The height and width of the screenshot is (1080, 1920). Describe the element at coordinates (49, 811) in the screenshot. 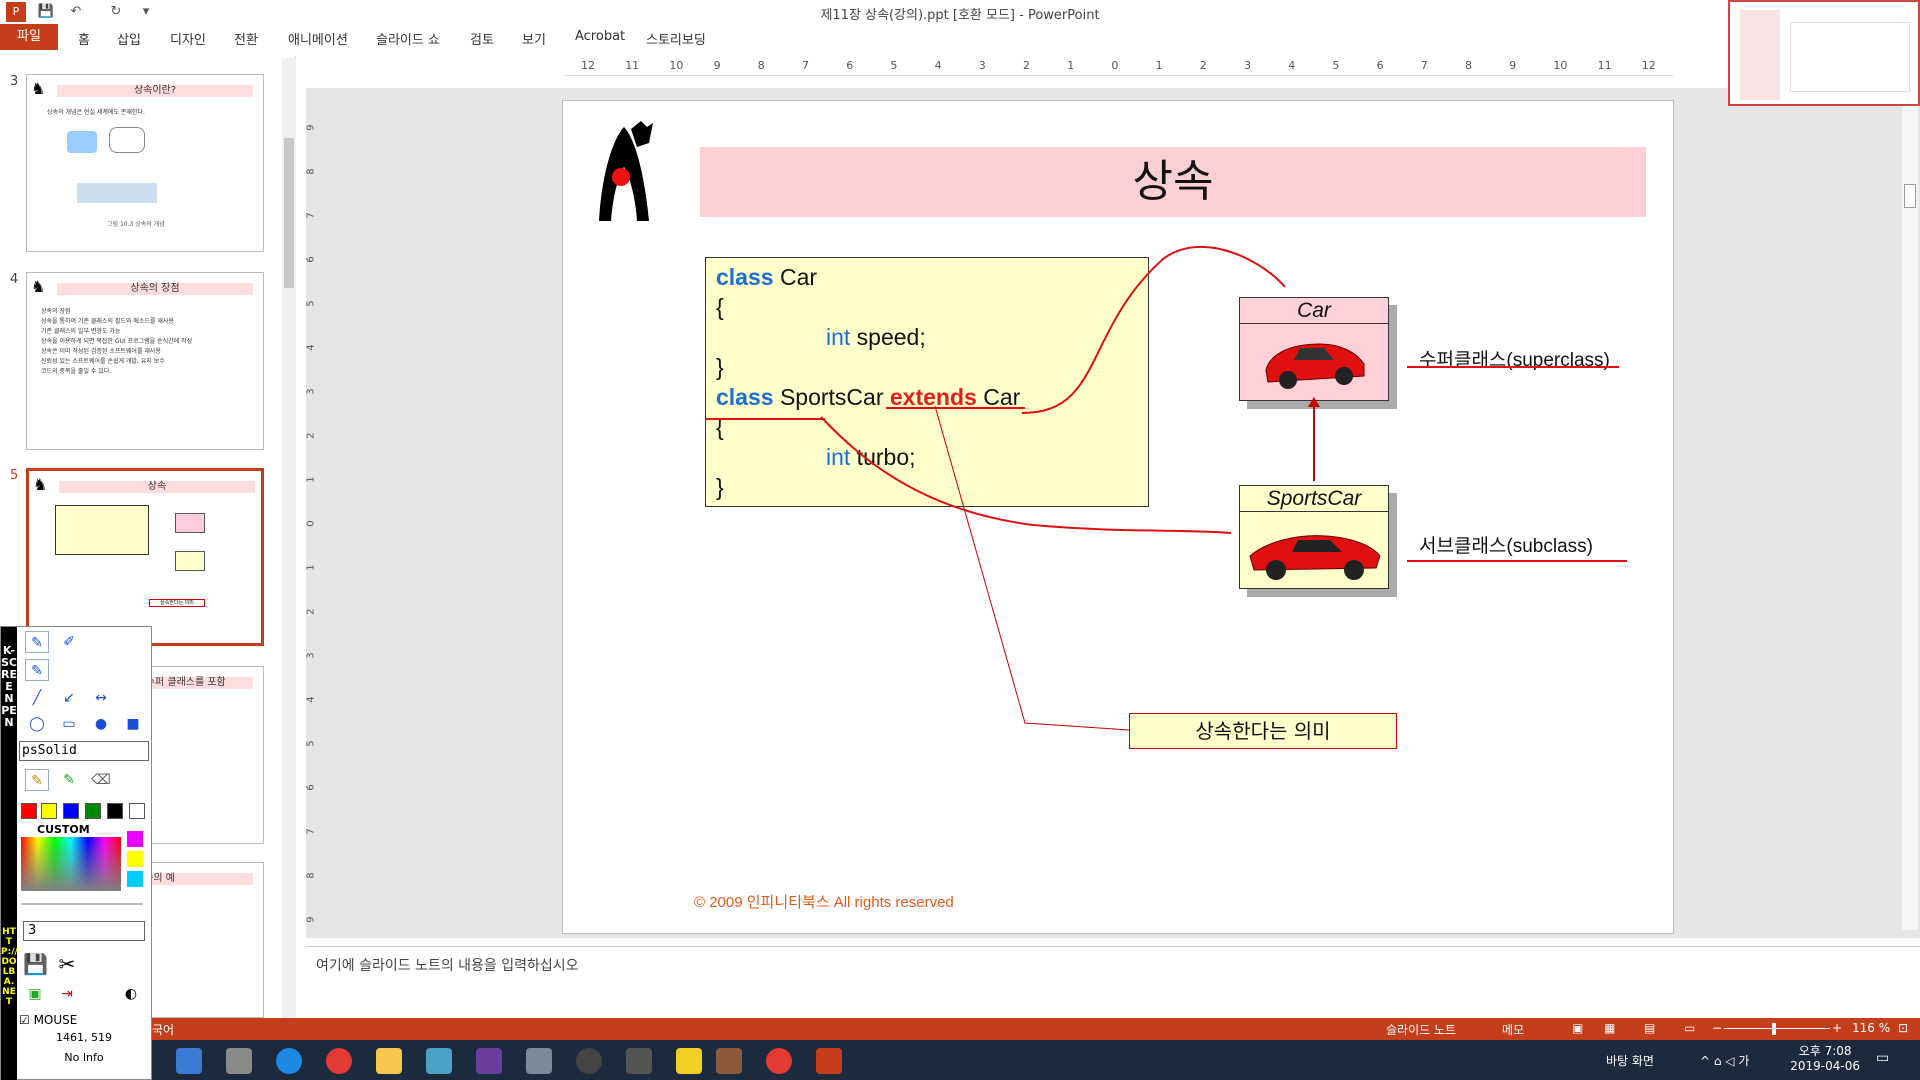

I see `color-yellow` at that location.